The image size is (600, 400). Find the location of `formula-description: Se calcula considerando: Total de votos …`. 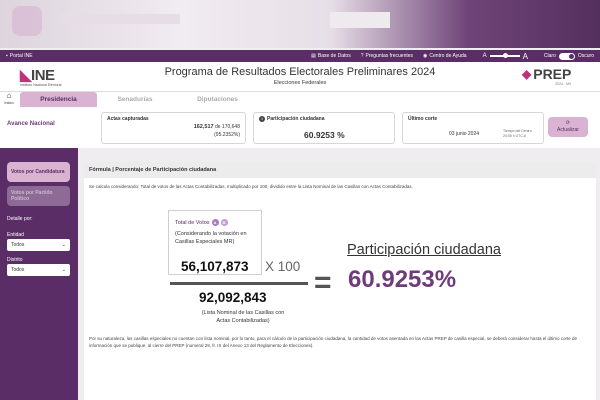

formula-description: Se calcula considerando: Total de votos … is located at coordinates (251, 186).